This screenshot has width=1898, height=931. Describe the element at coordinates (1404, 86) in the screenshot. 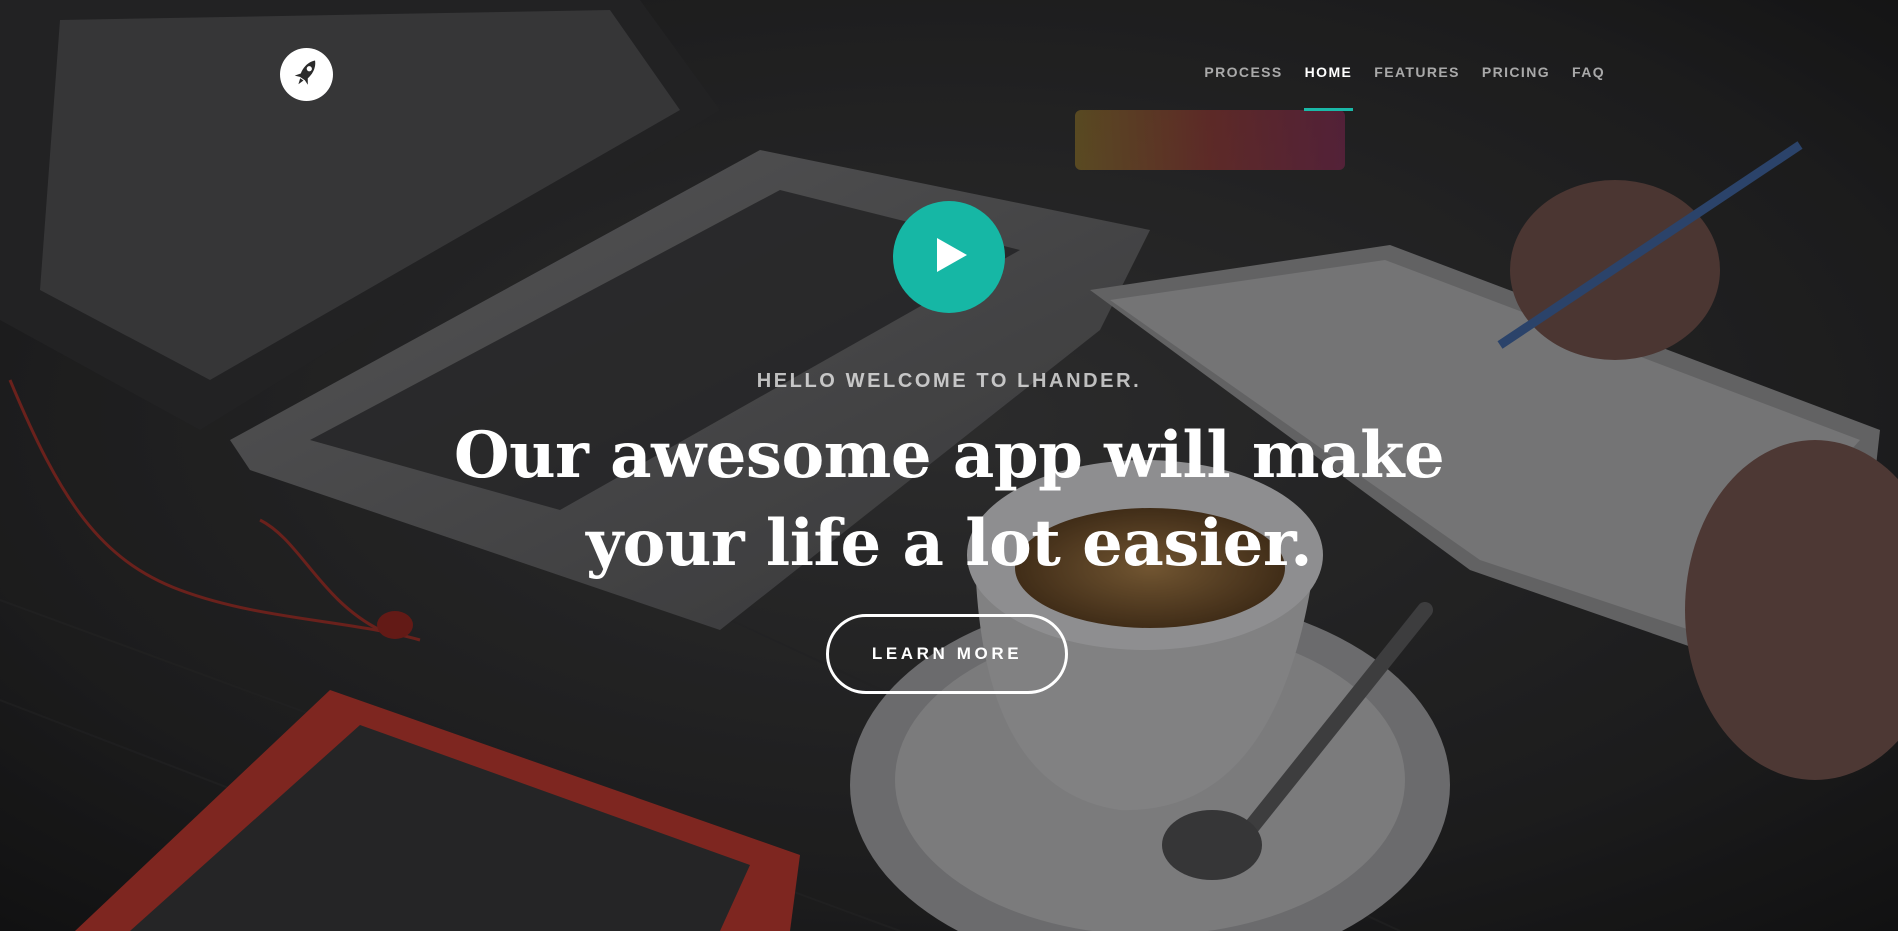

I see `main-nav: PROCESS HOME FEATURES PRICING FAQ` at that location.